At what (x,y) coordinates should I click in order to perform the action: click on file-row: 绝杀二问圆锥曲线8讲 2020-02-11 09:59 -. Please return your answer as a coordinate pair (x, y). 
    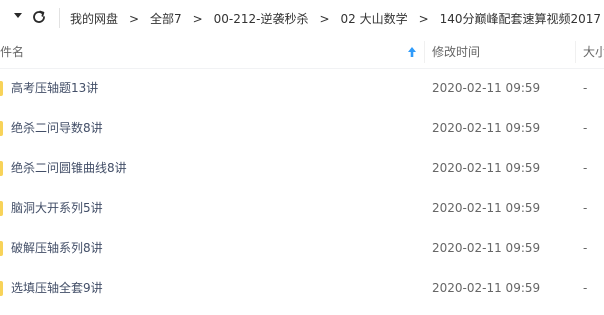
    Looking at the image, I should click on (302, 168).